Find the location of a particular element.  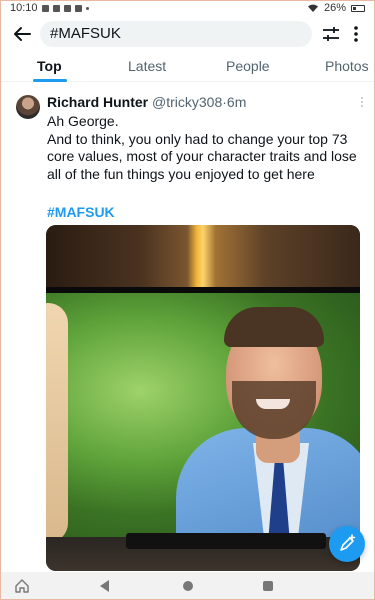

back-triangle-icon is located at coordinates (104, 586).